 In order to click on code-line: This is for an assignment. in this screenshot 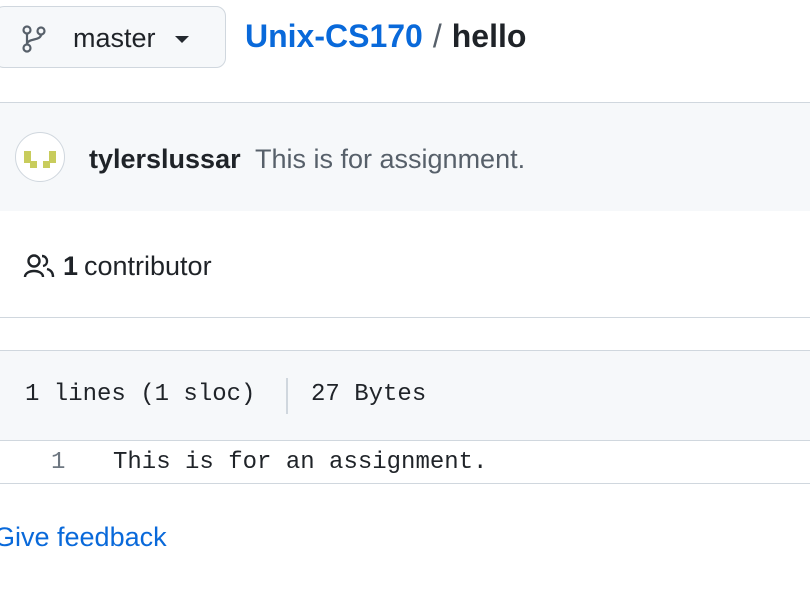, I will do `click(300, 462)`.